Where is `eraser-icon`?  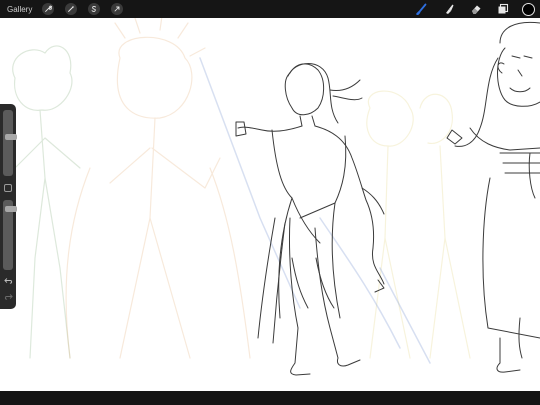
eraser-icon is located at coordinates (476, 9).